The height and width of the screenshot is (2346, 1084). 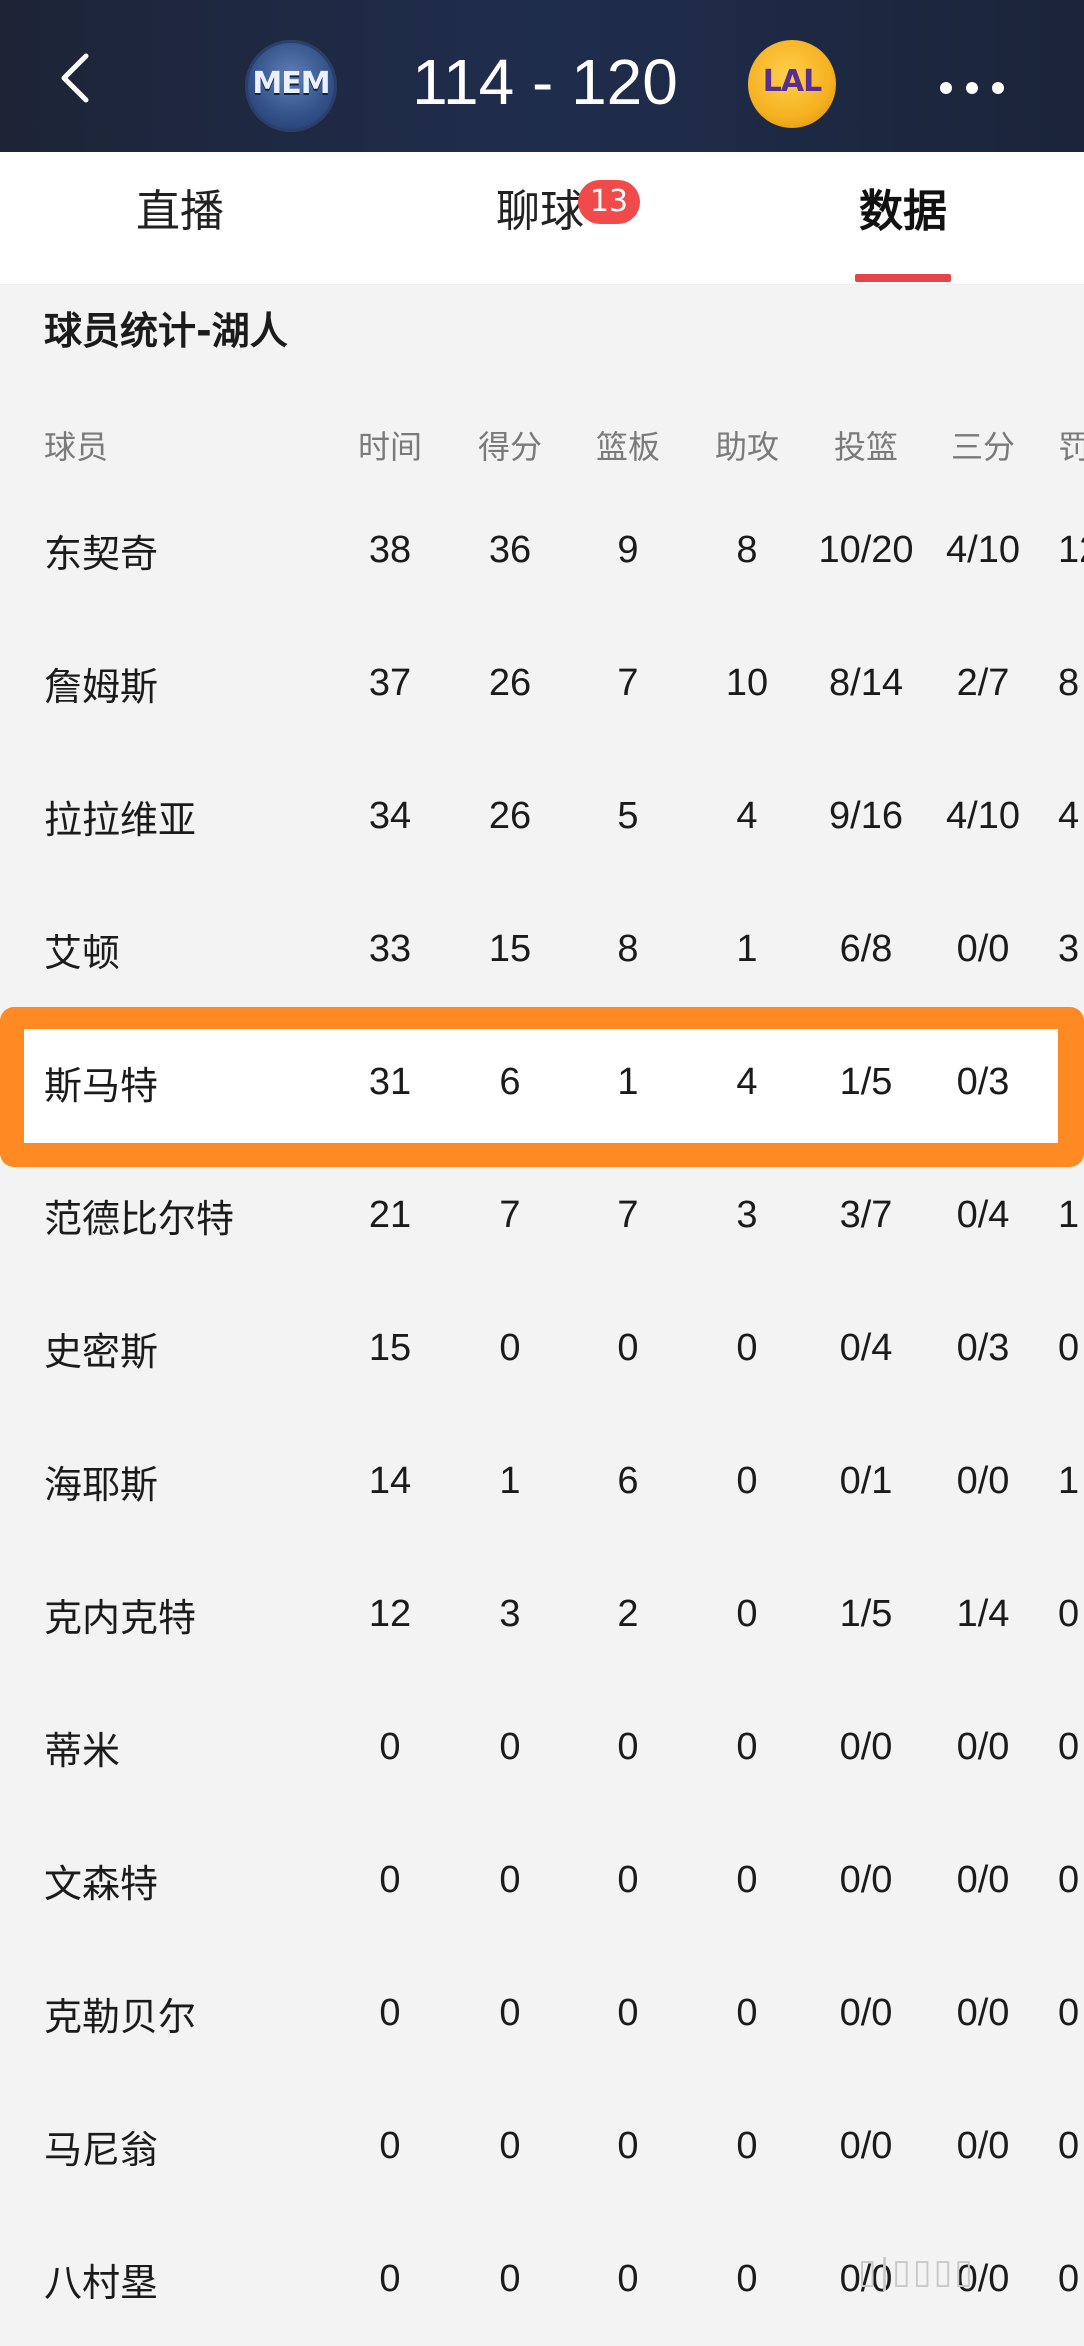 What do you see at coordinates (510, 816) in the screenshot?
I see `points-cell: 26` at bounding box center [510, 816].